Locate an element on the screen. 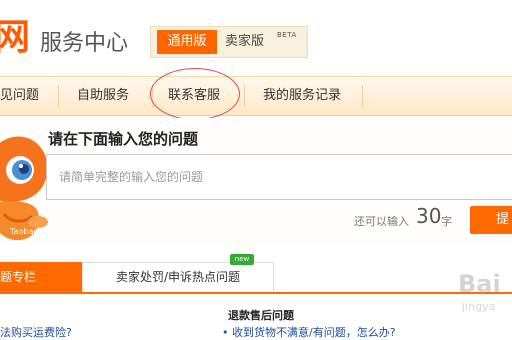 This screenshot has height=340, width=512. new-badge: new is located at coordinates (242, 259).